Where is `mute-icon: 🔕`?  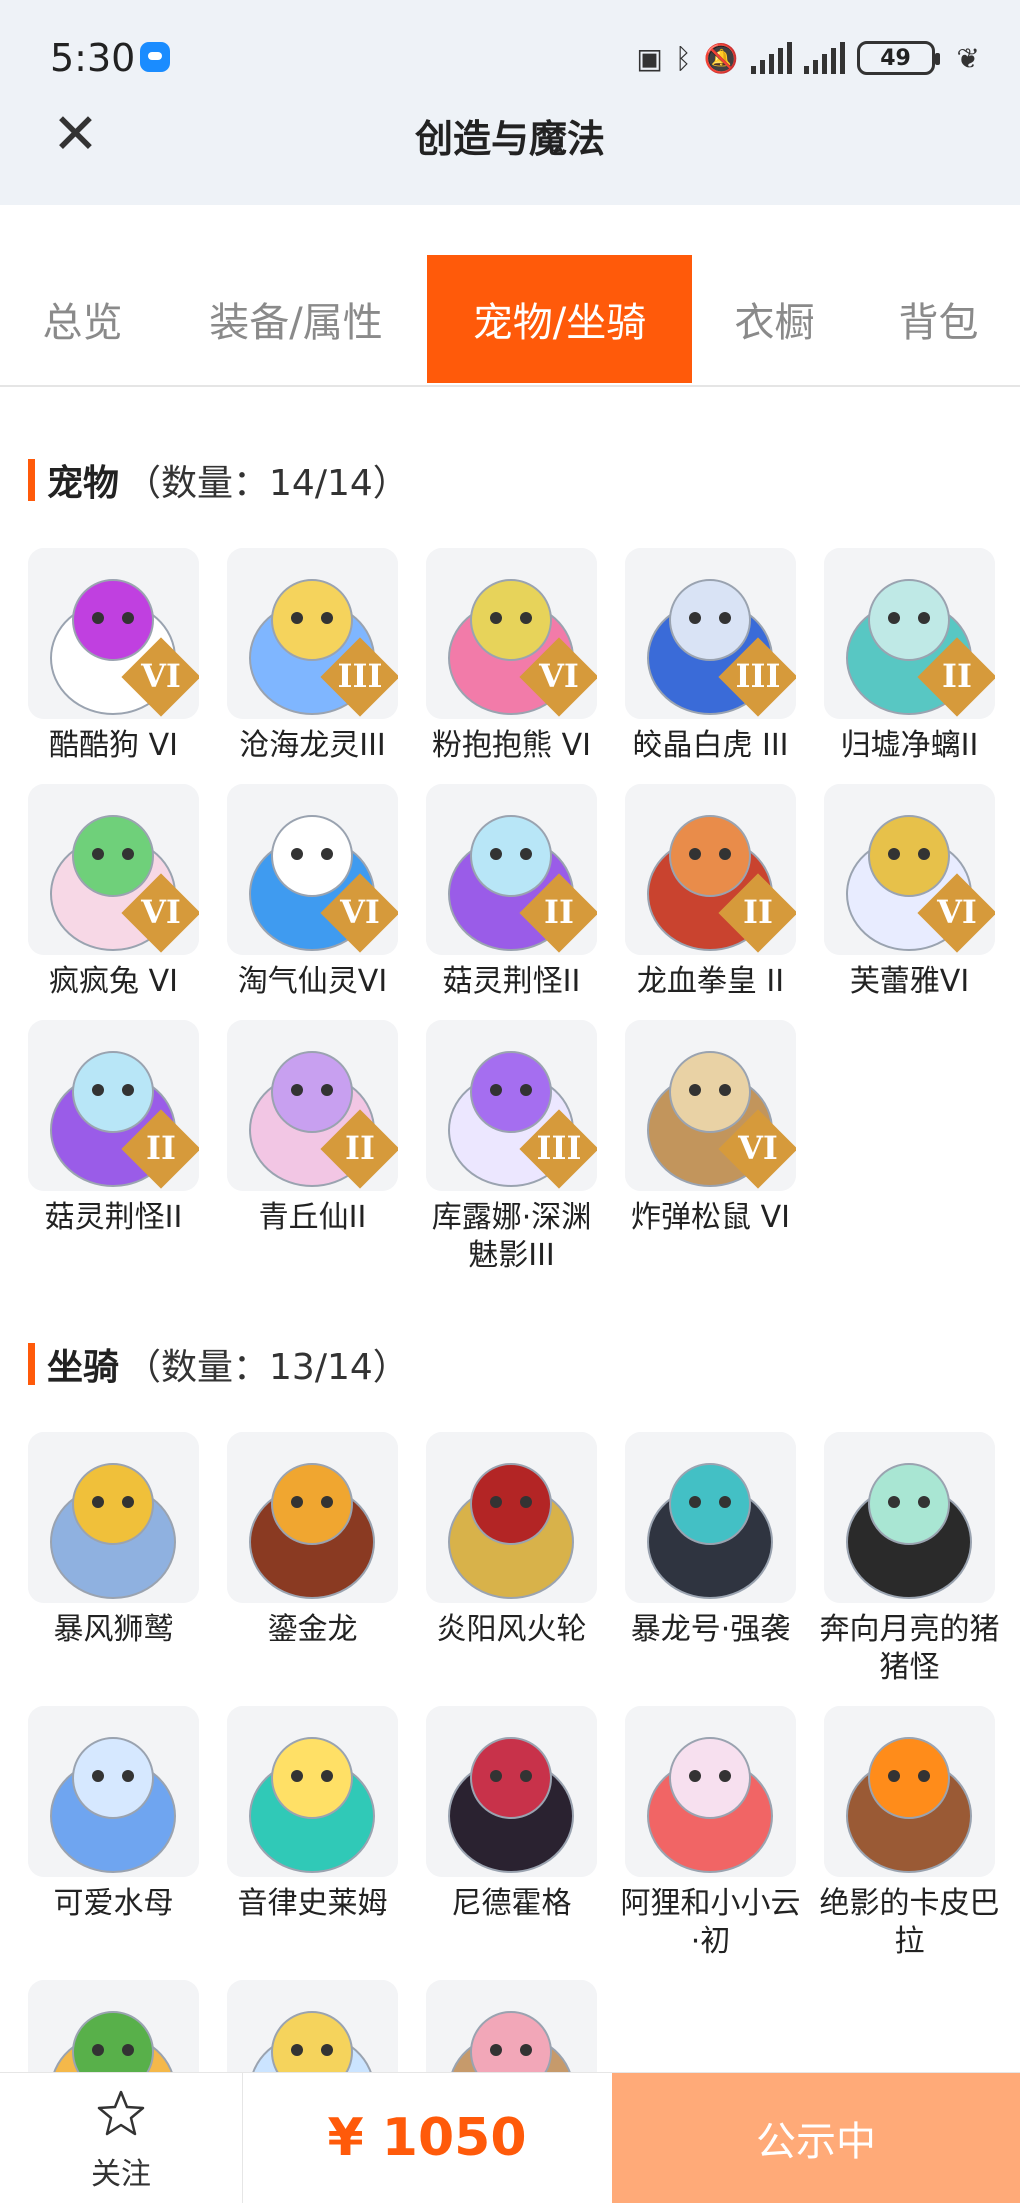
mute-icon: 🔕 is located at coordinates (721, 58).